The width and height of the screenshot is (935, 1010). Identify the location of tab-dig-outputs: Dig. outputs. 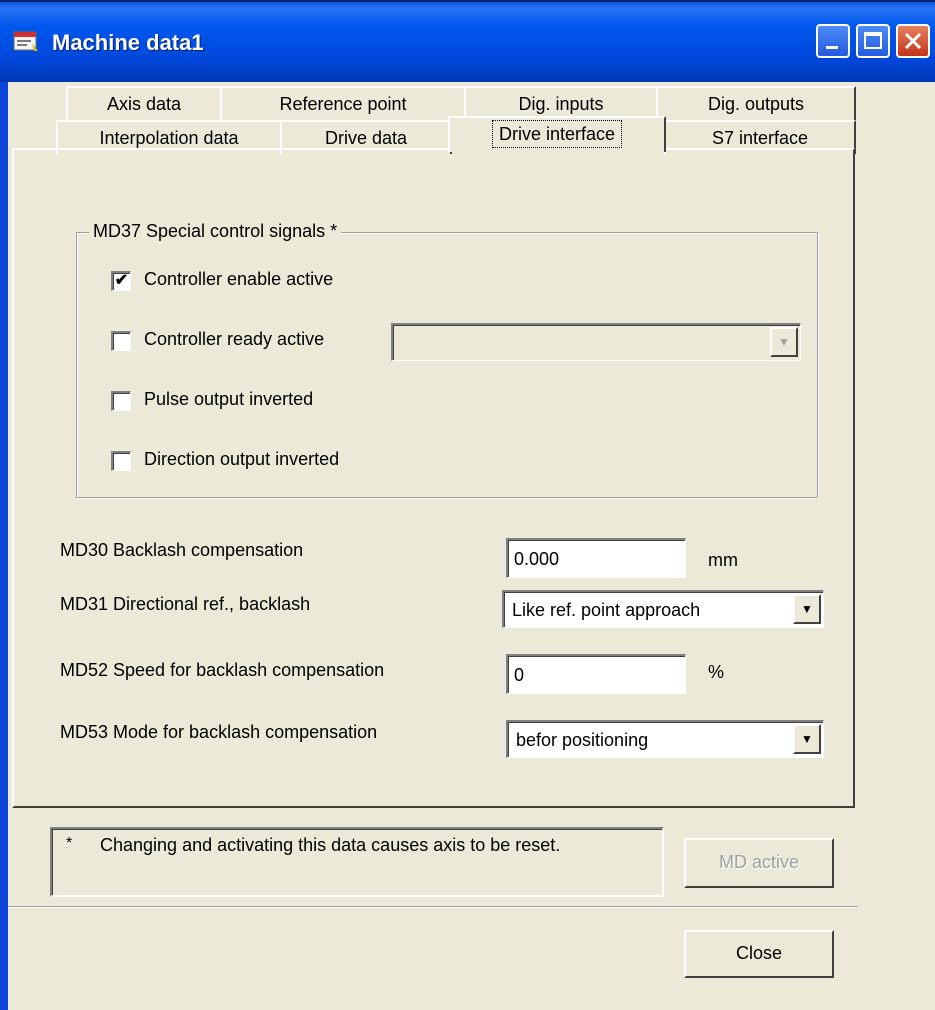
(756, 103).